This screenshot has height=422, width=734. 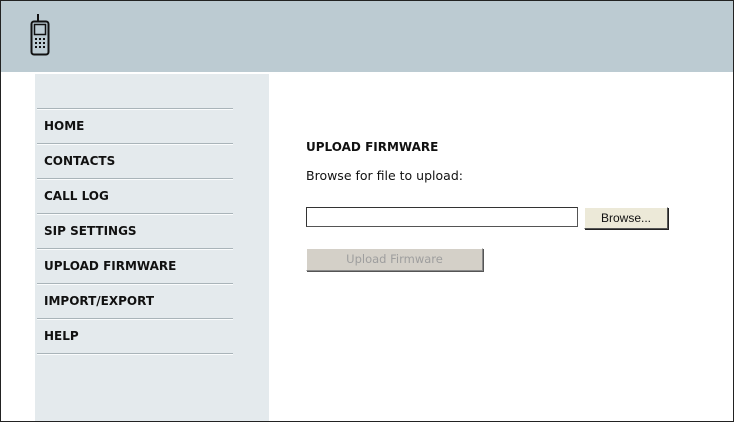 I want to click on sidebar-item-sip-settings: SIP SETTINGS, so click(x=135, y=231).